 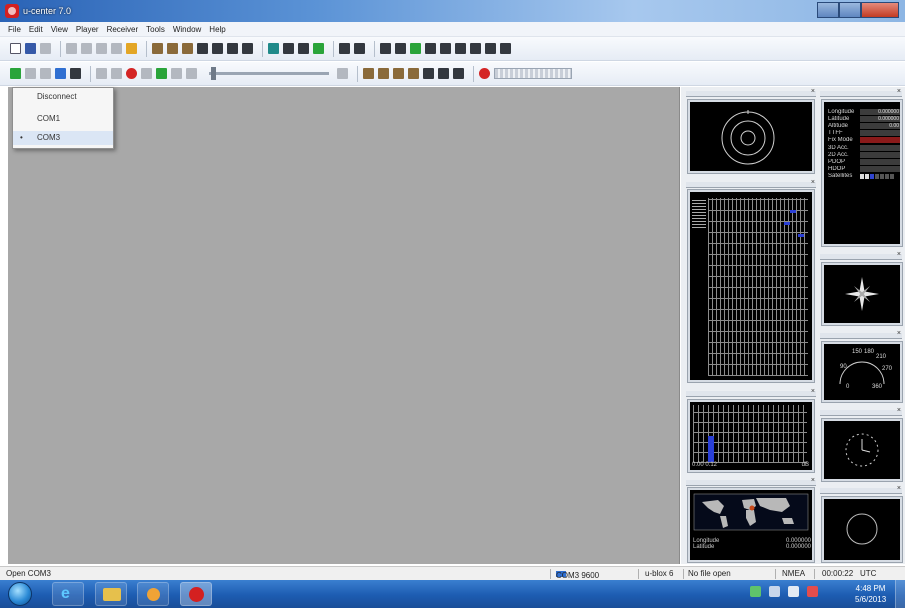 I want to click on menu-tools: Tools, so click(x=155, y=29).